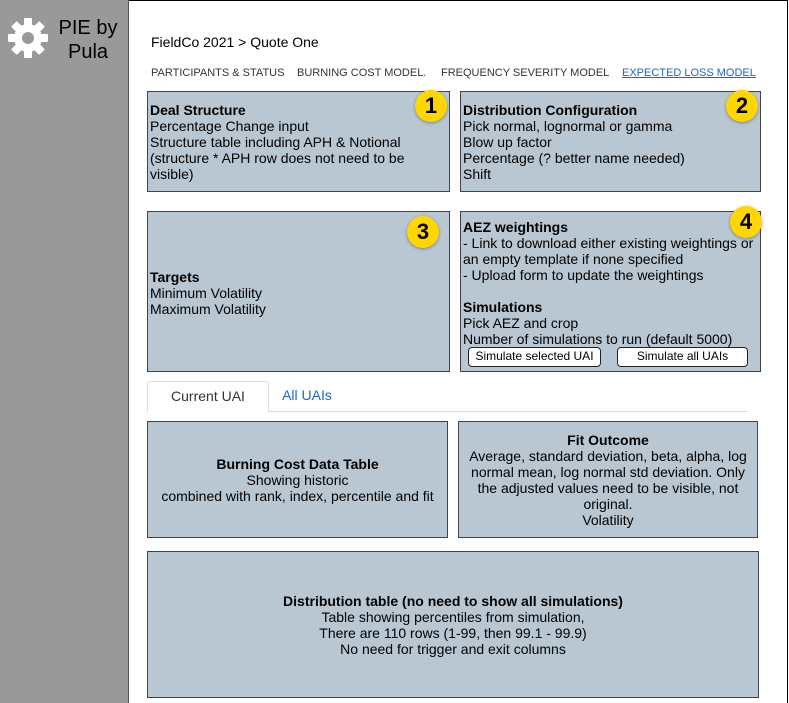 Image resolution: width=789 pixels, height=703 pixels. What do you see at coordinates (361, 73) in the screenshot?
I see `nav-burning-cost-model: BURNING COST MODEL.` at bounding box center [361, 73].